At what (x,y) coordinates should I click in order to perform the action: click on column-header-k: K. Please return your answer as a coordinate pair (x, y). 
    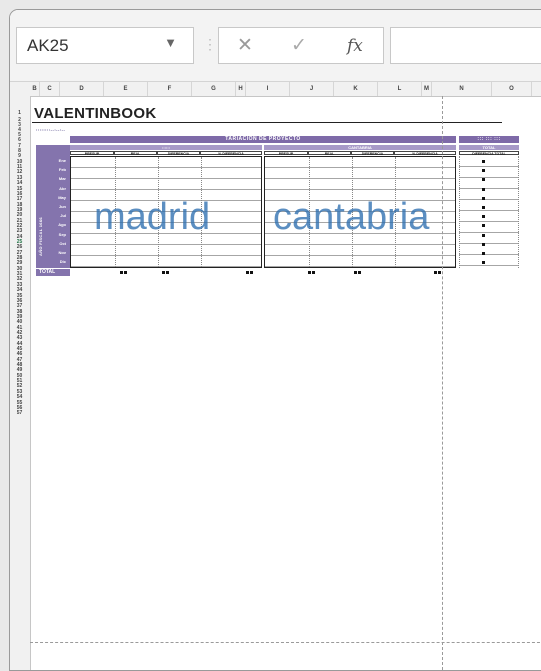
    Looking at the image, I should click on (356, 89).